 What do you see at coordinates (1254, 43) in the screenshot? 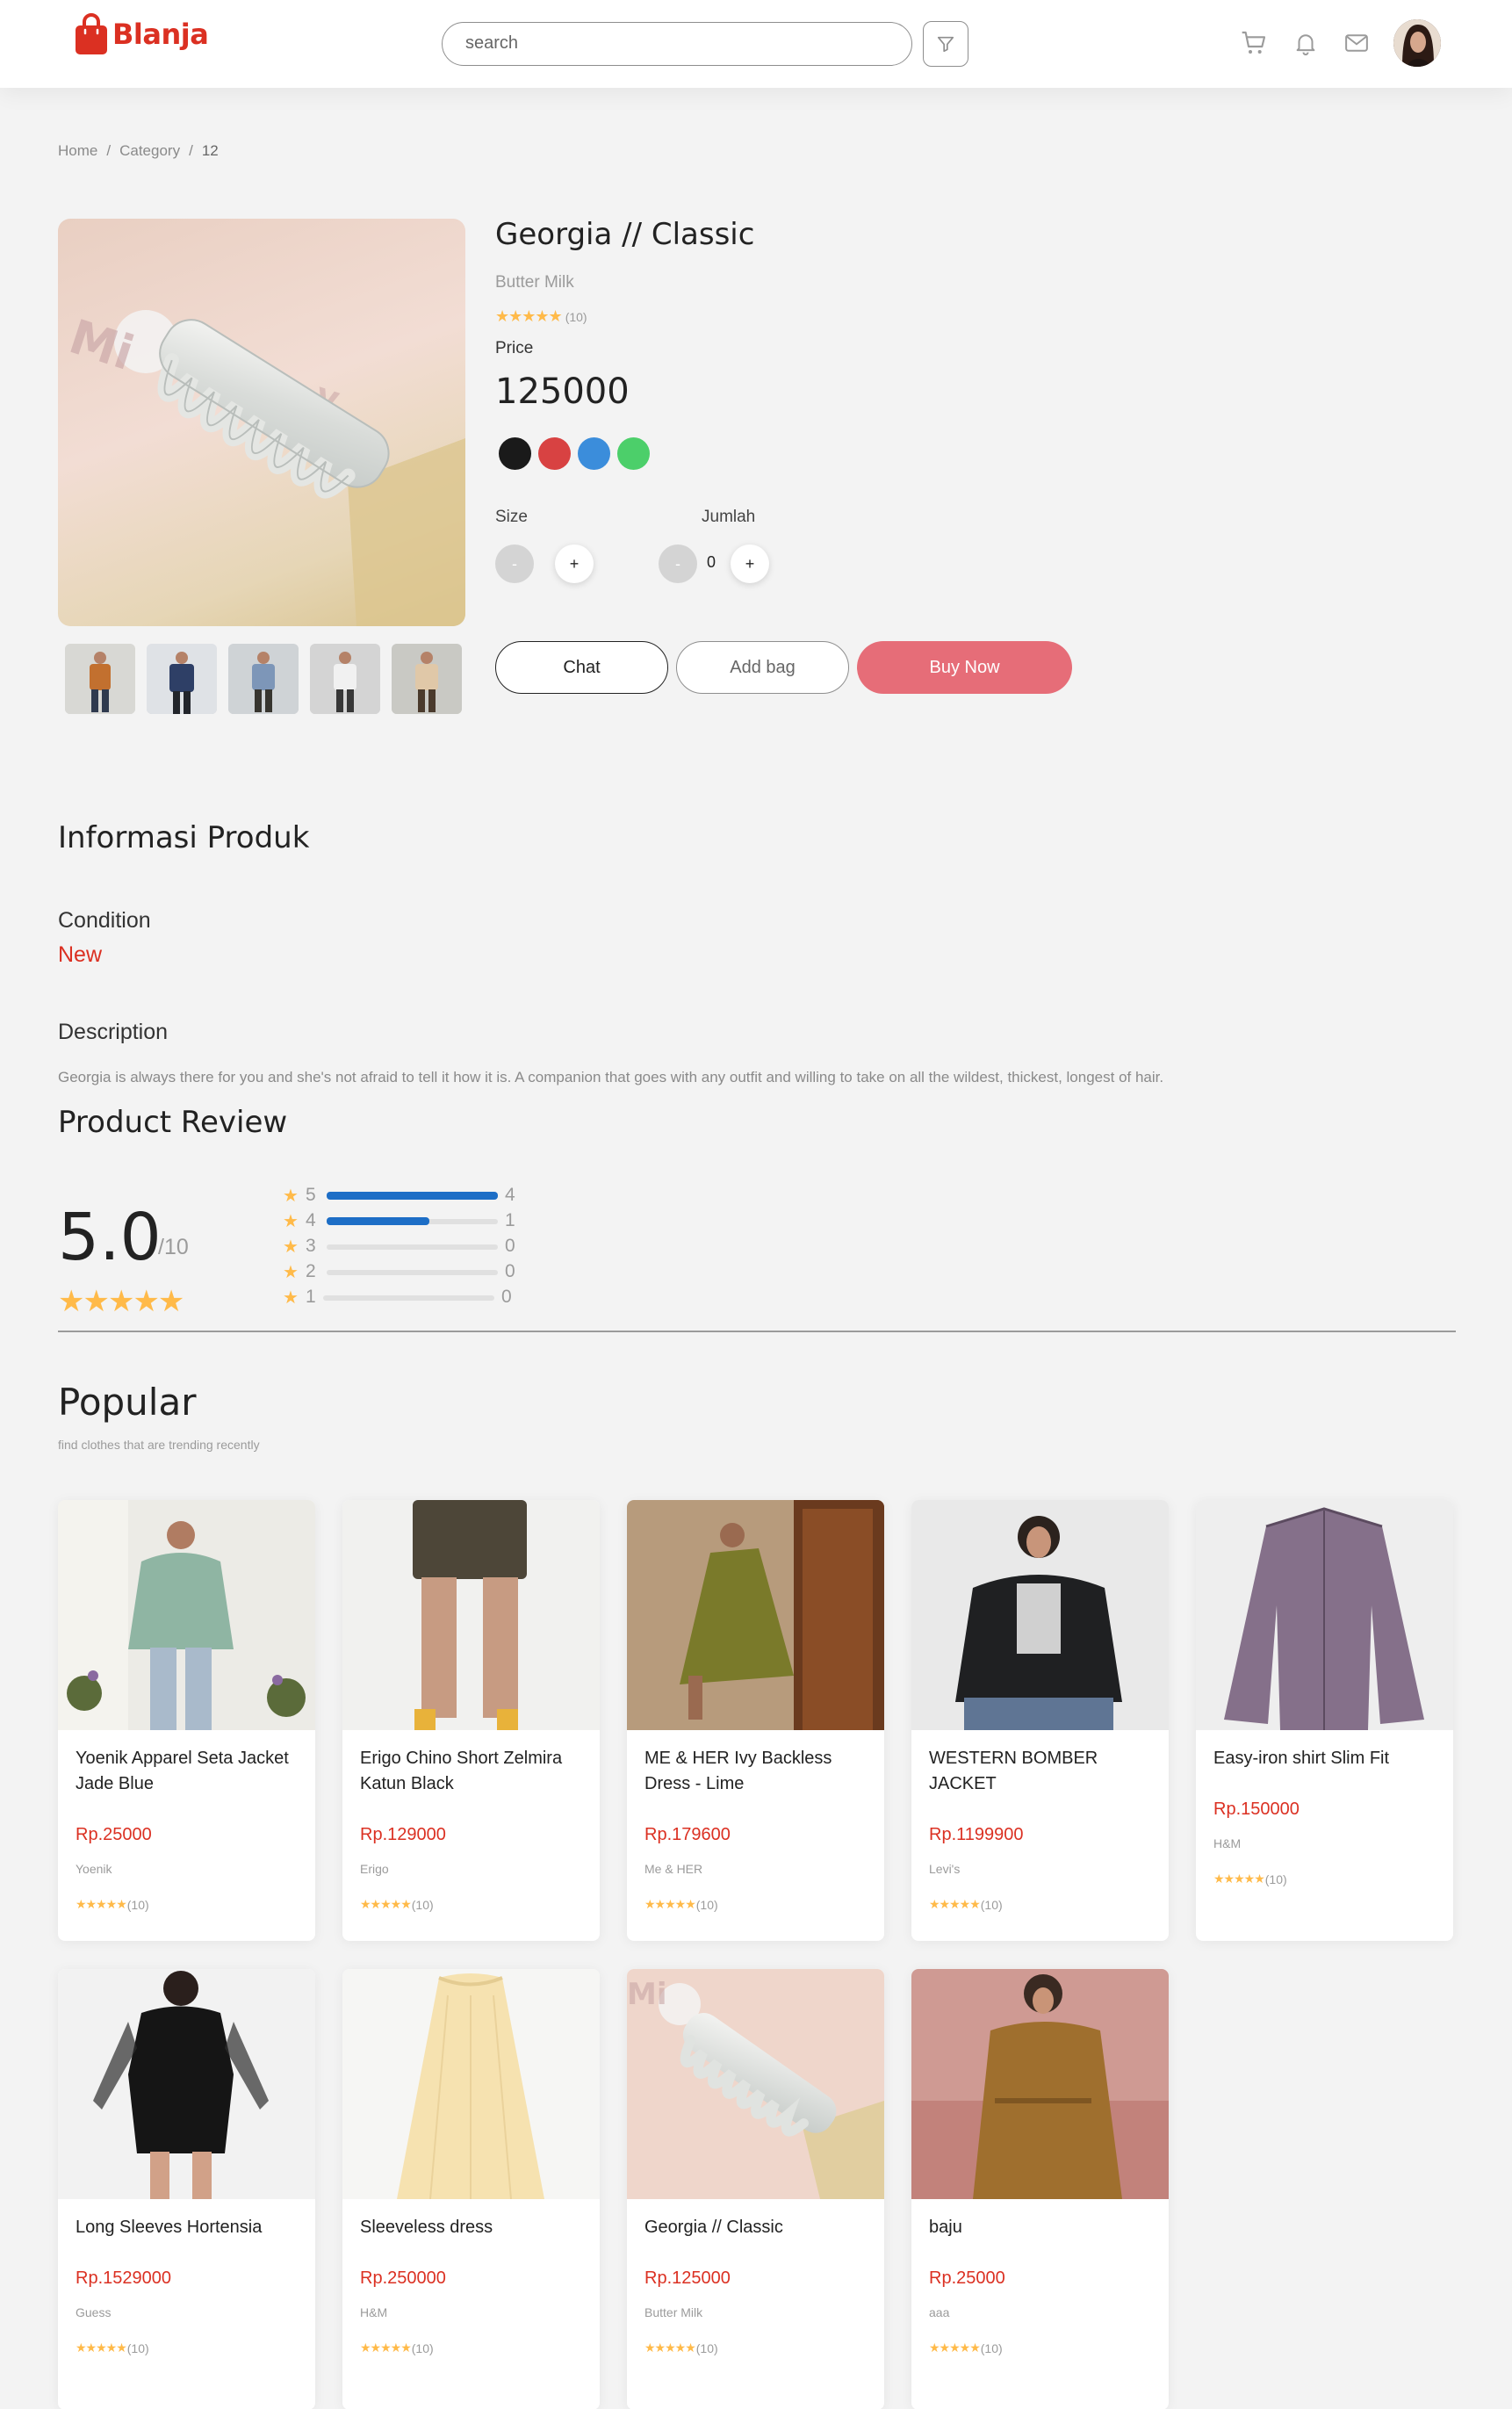
I see `cart-button` at bounding box center [1254, 43].